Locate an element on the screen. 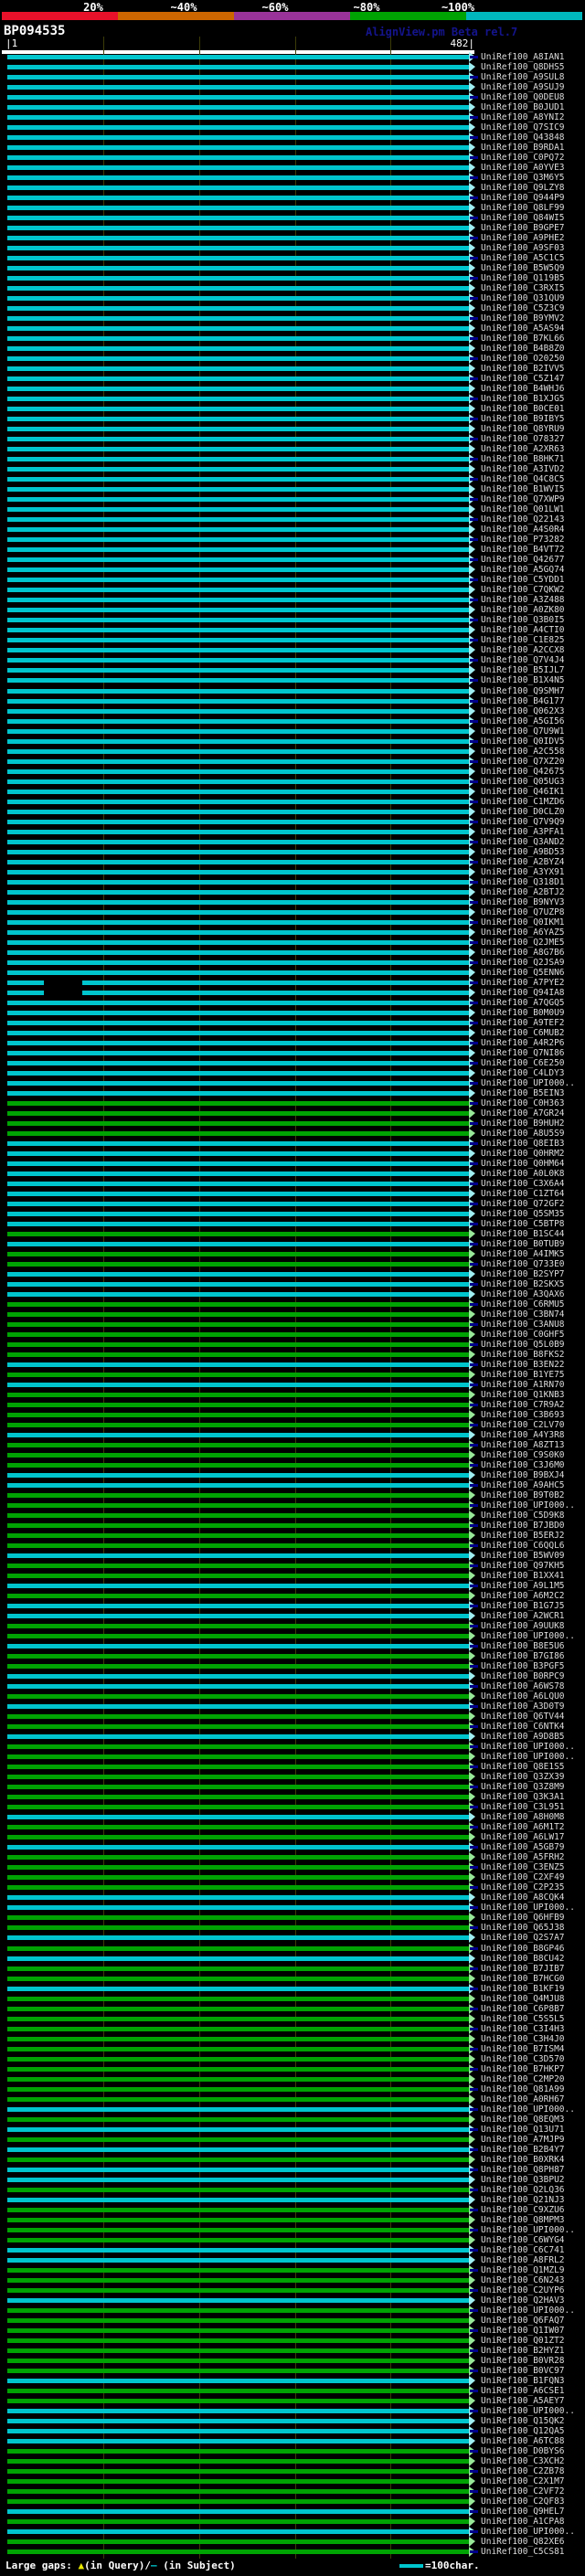 This screenshot has width=585, height=2576. hit-label: UniRef100_A0L0K8 is located at coordinates (523, 1174).